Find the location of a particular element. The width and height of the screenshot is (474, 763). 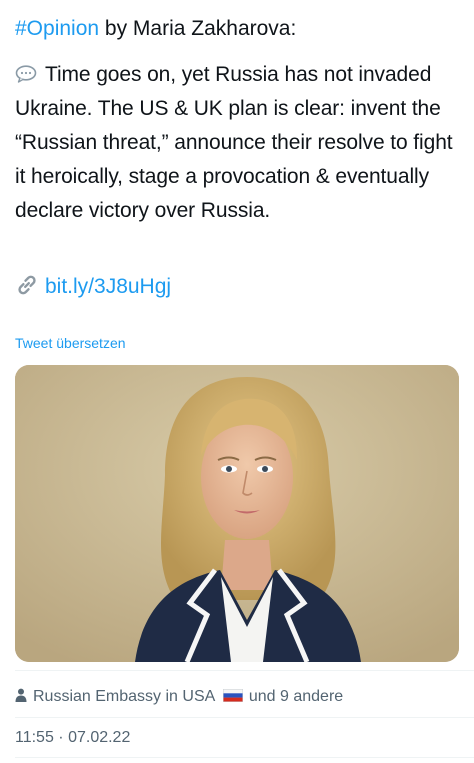

tweet-timestamp: 11:55 · 07.02.22 is located at coordinates (72, 738).